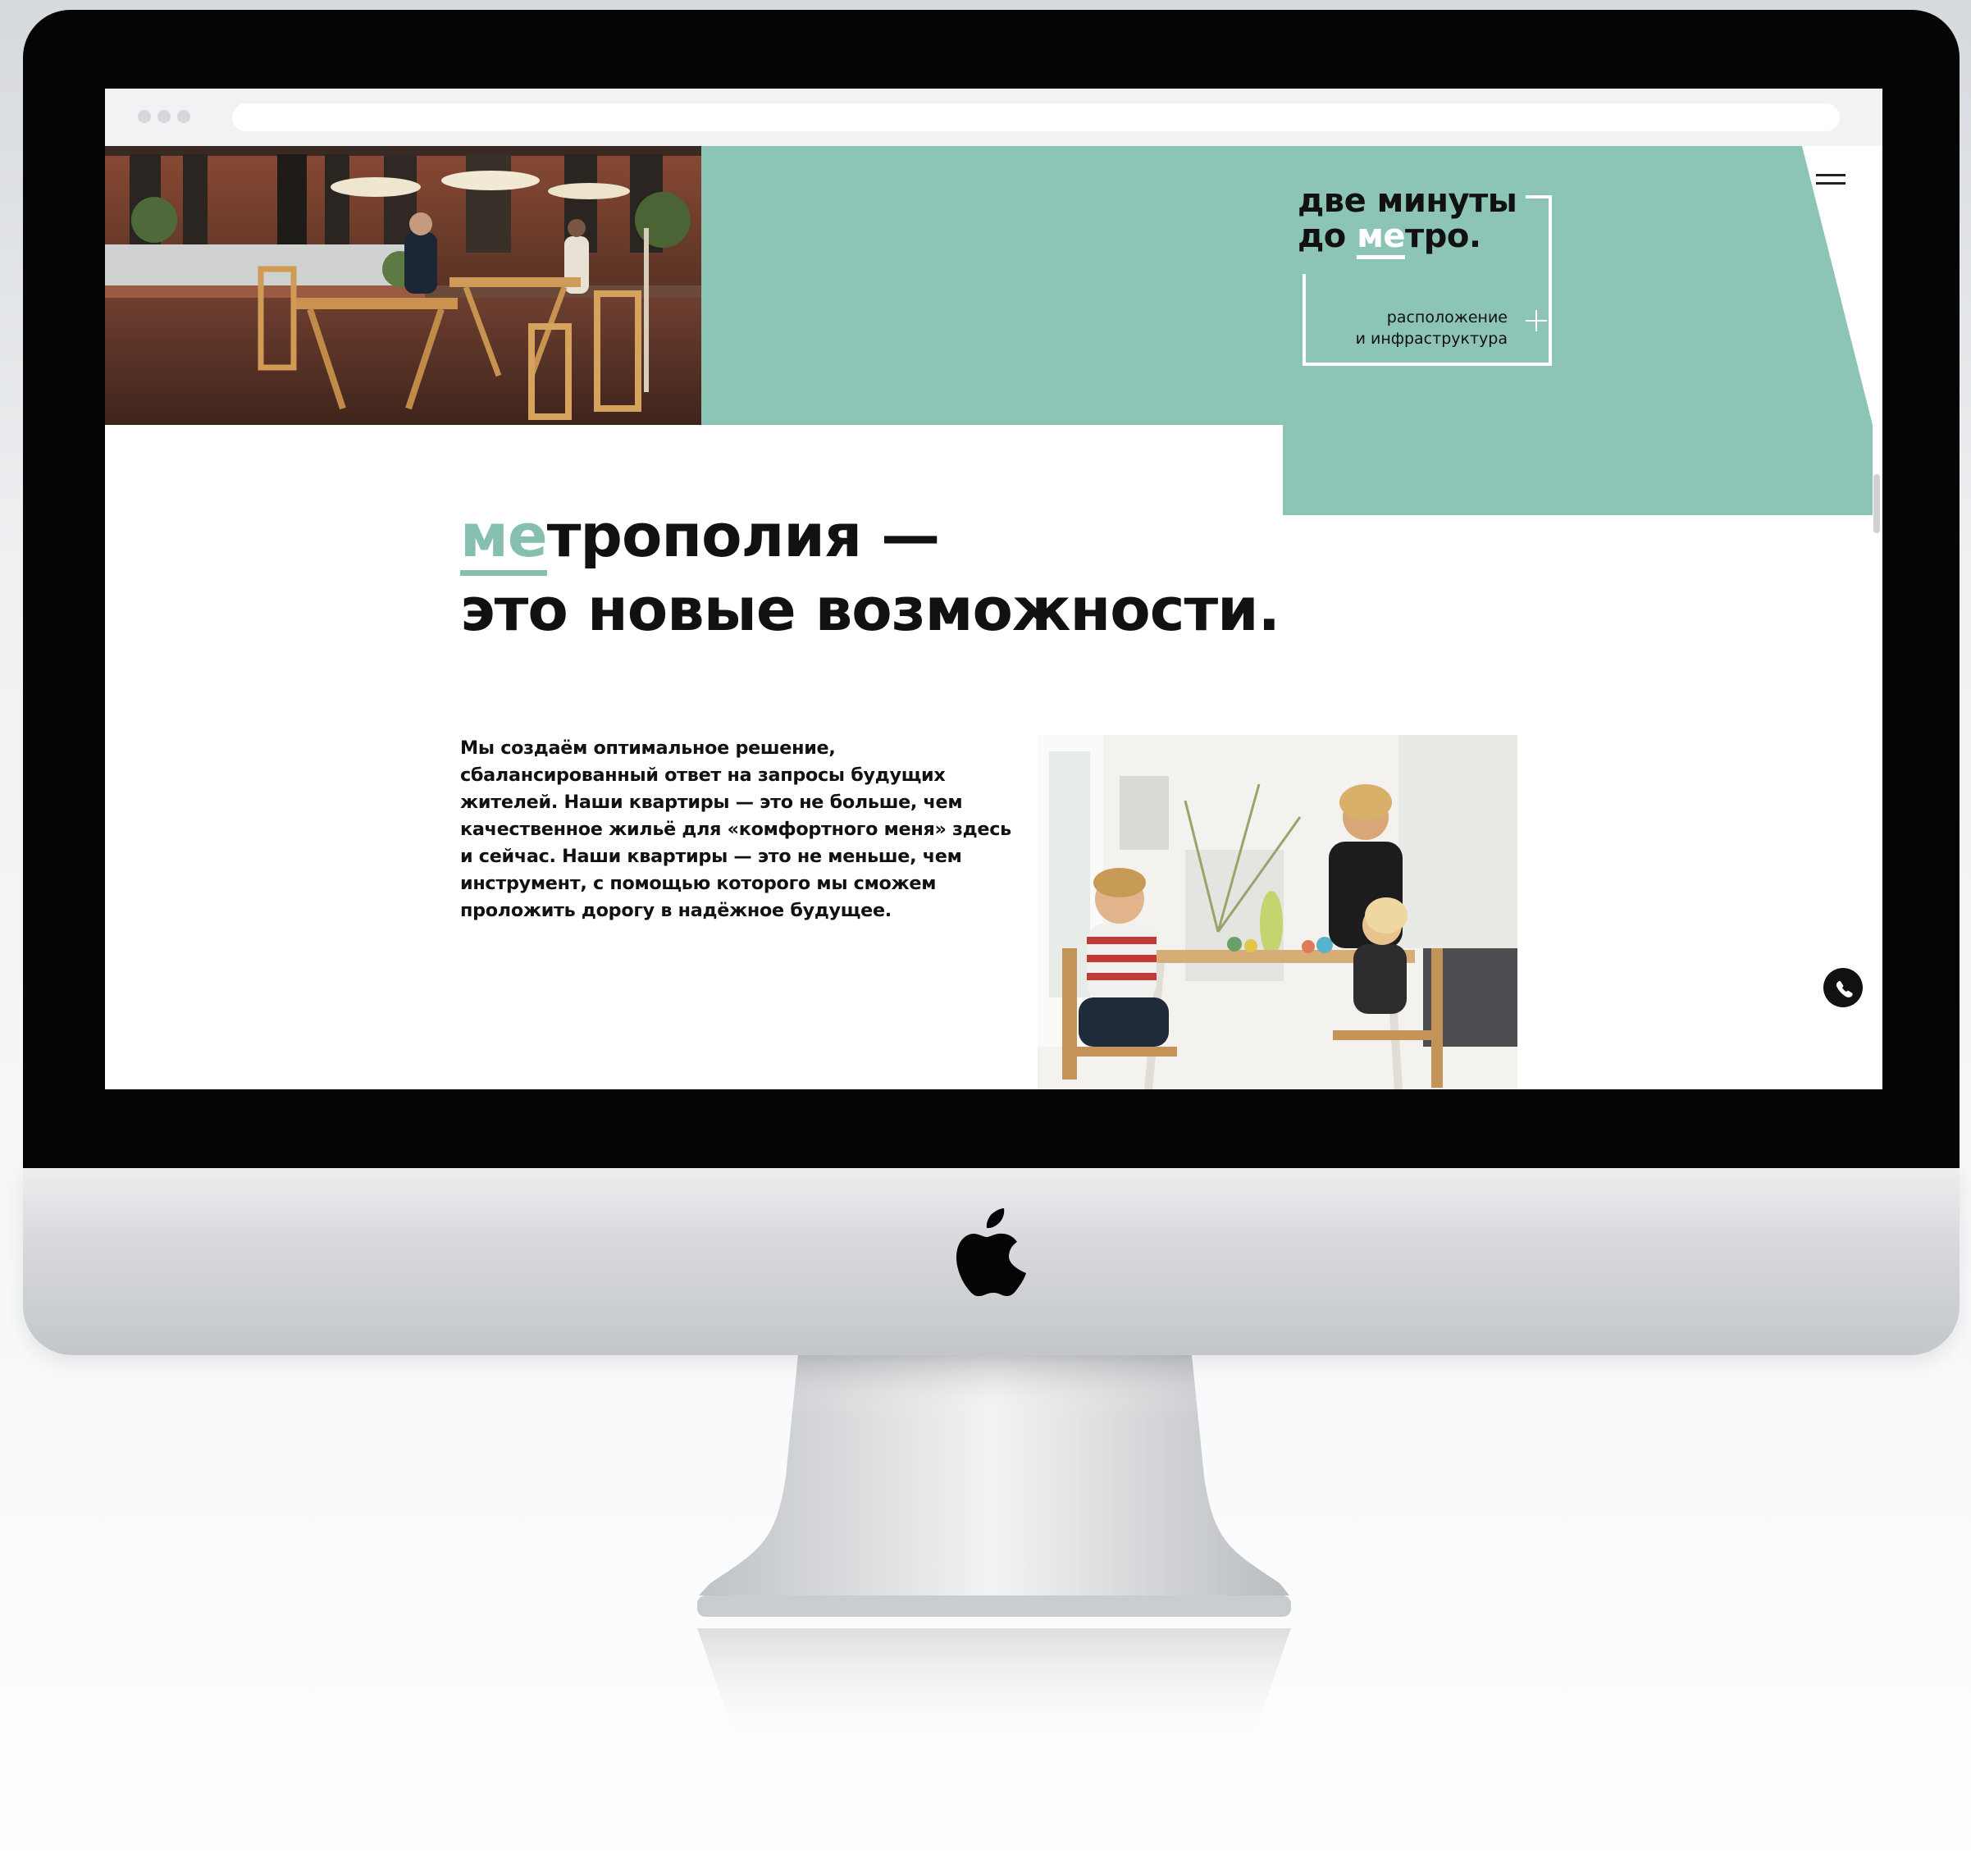 This screenshot has width=1971, height=1876. Describe the element at coordinates (164, 116) in the screenshot. I see `window-minimize-dot` at that location.